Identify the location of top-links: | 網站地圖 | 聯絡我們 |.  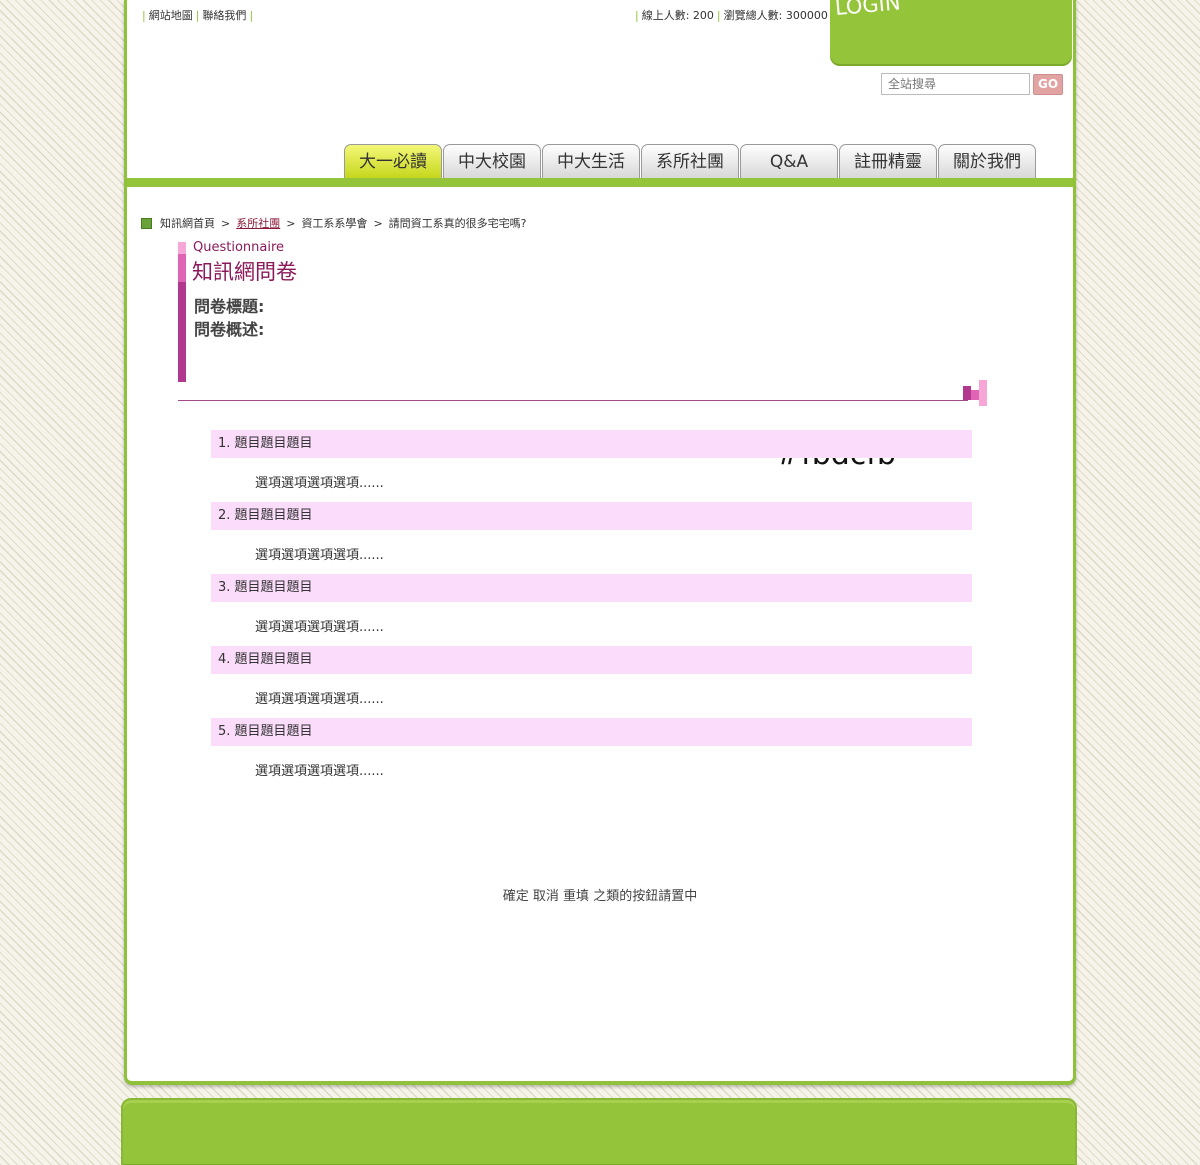
(198, 15).